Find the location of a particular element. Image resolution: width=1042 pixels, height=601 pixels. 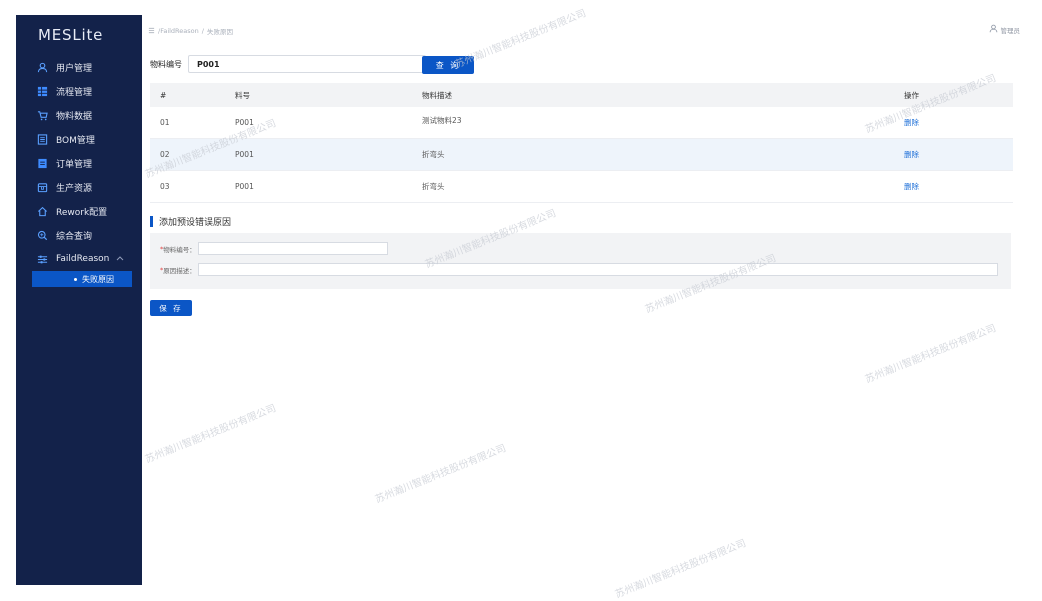

document-icon is located at coordinates (42, 163).